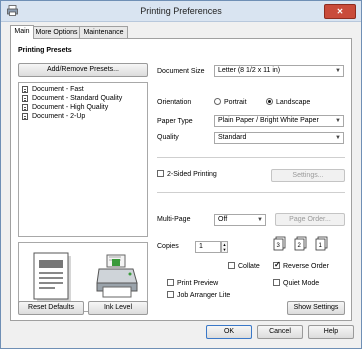 This screenshot has height=349, width=362. What do you see at coordinates (83, 89) in the screenshot?
I see `preset-item: Document - Fast` at bounding box center [83, 89].